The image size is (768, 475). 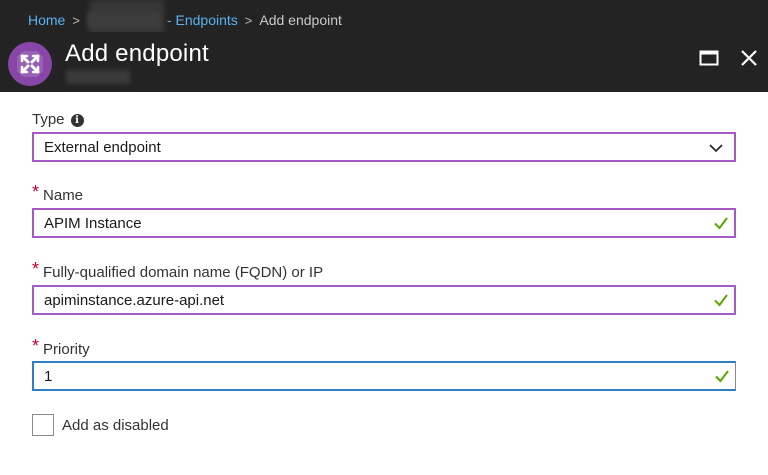 I want to click on blade-header: Add endpoint, so click(x=384, y=62).